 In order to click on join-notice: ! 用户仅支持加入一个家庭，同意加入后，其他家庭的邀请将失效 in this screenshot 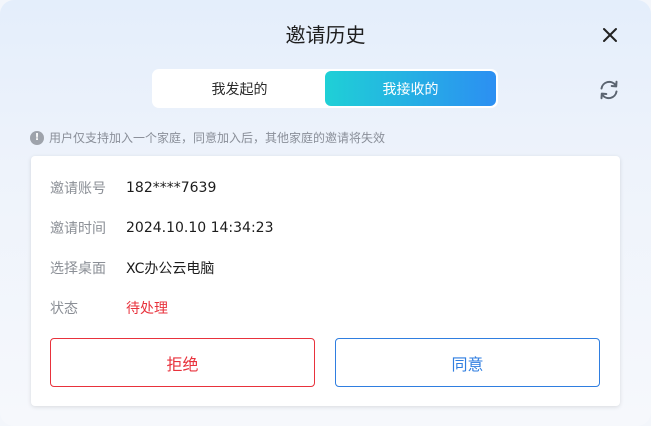, I will do `click(207, 137)`.